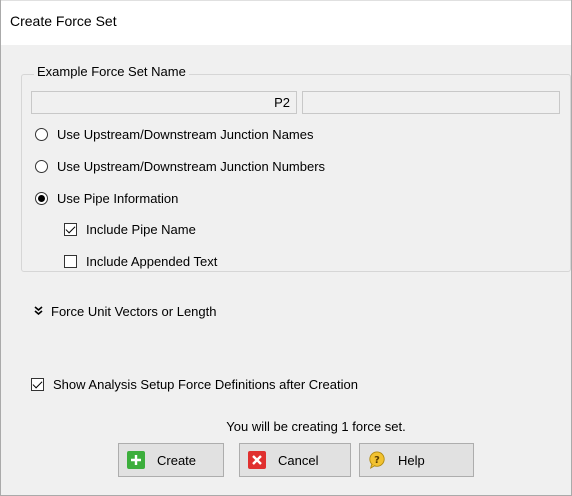 The image size is (572, 496). Describe the element at coordinates (41, 134) in the screenshot. I see `radio-junction-names-indicator` at that location.